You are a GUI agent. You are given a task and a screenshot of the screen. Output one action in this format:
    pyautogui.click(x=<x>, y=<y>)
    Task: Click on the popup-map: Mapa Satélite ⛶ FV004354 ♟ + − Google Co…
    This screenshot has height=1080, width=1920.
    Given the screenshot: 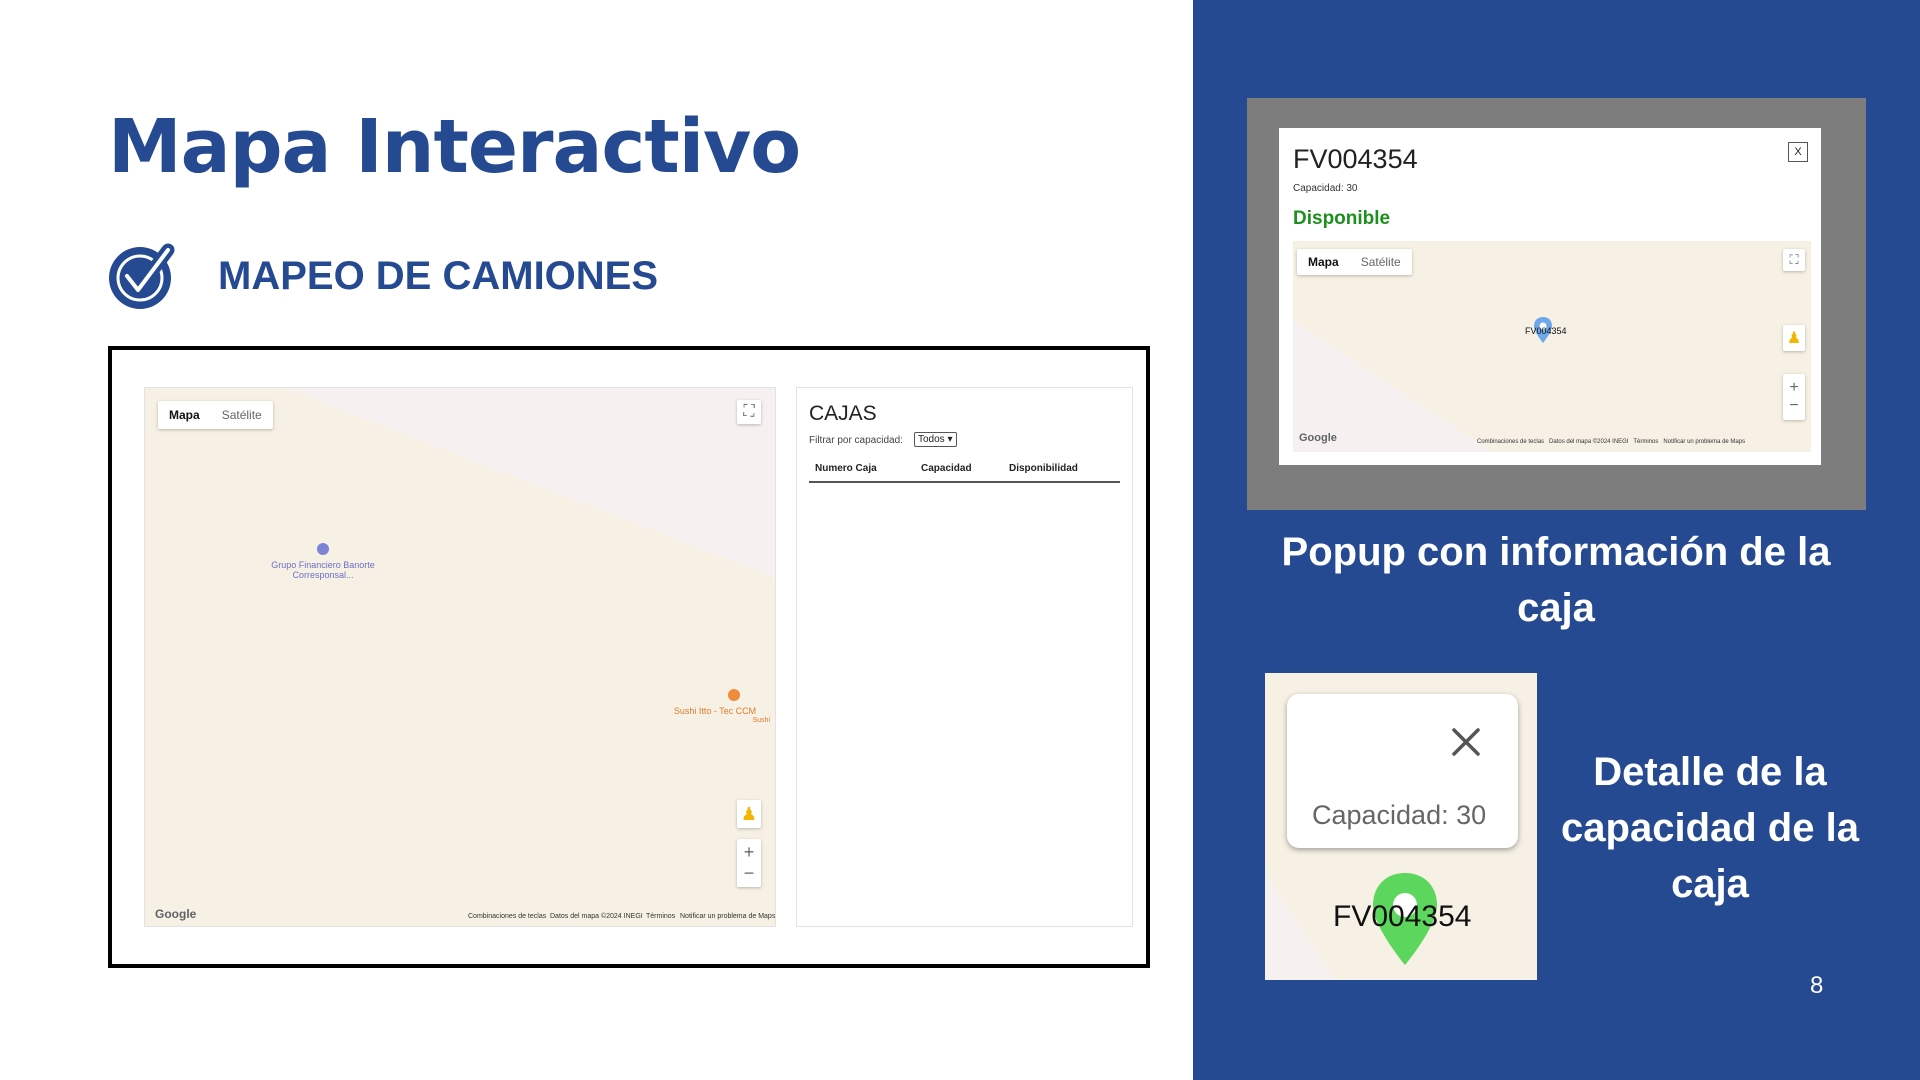 What is the action you would take?
    pyautogui.click(x=1552, y=346)
    